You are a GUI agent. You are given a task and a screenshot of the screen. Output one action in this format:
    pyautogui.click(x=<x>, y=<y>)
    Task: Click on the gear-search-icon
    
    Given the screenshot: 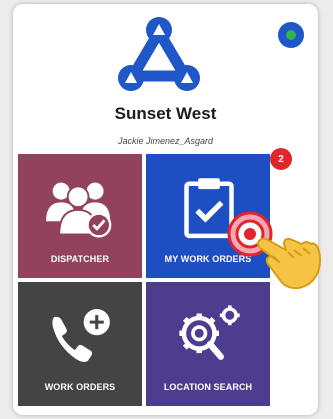 What is the action you would take?
    pyautogui.click(x=209, y=332)
    